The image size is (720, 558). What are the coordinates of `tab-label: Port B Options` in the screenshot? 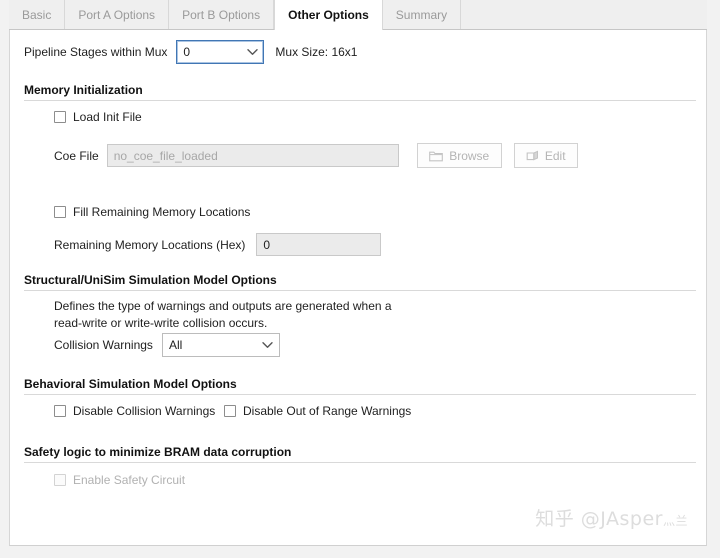 It's located at (221, 14).